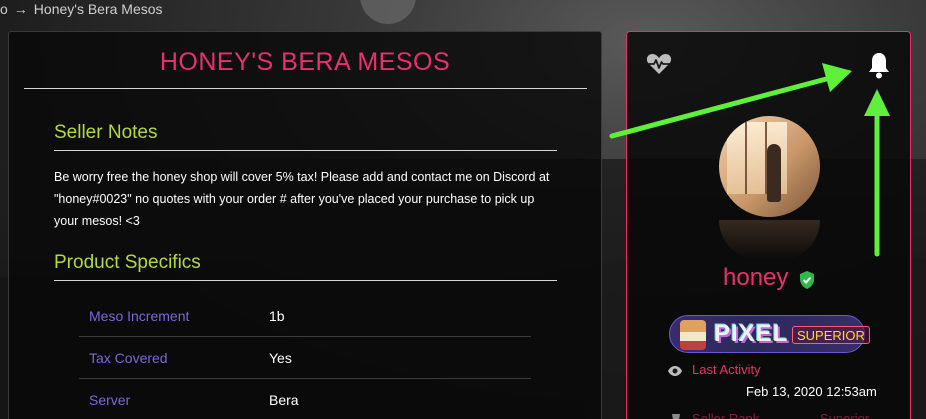  Describe the element at coordinates (388, 12) in the screenshot. I see `background-moon` at that location.